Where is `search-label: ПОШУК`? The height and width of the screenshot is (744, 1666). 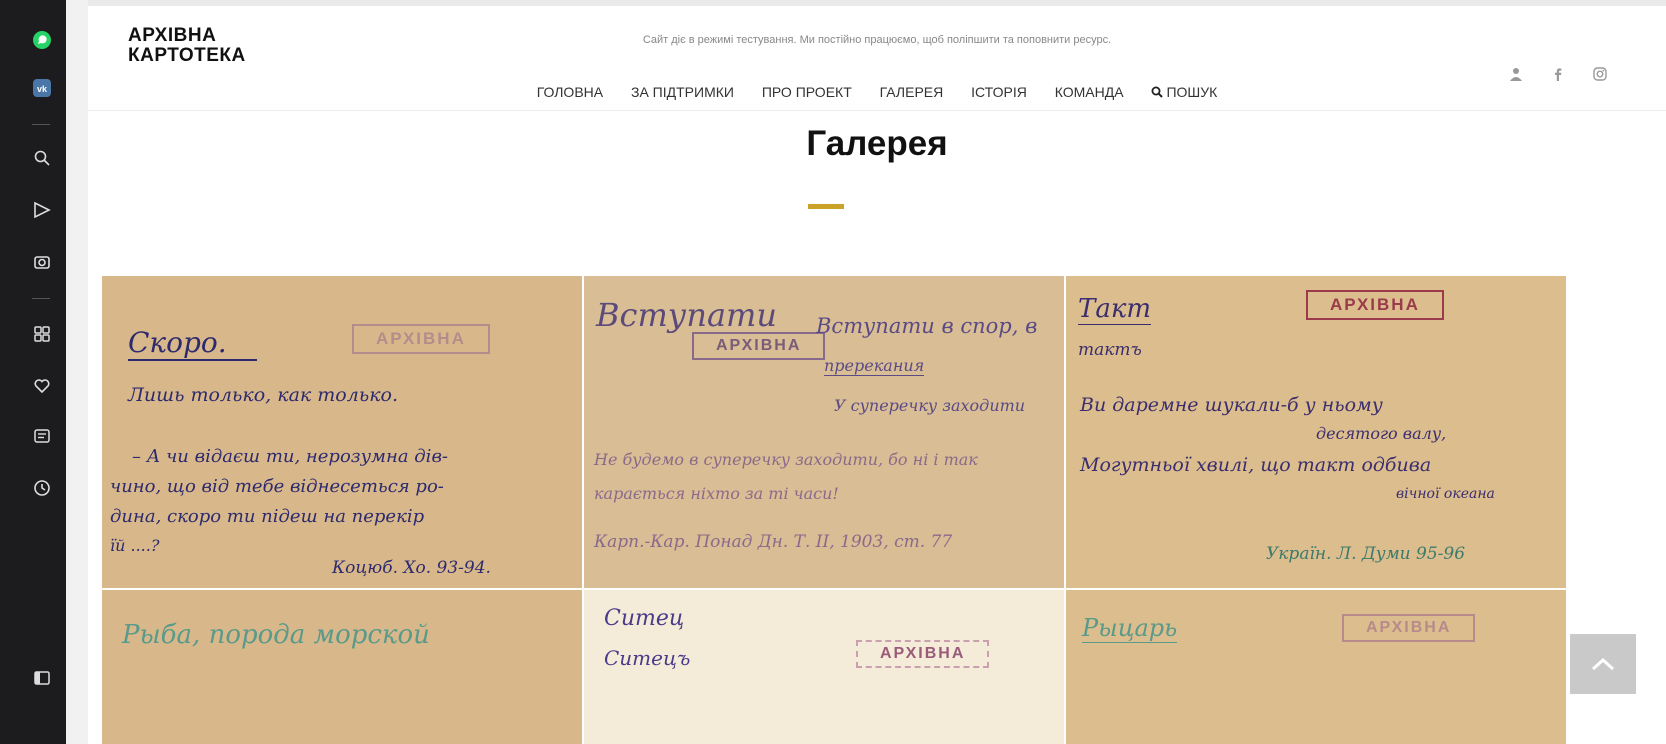 search-label: ПОШУК is located at coordinates (1192, 92).